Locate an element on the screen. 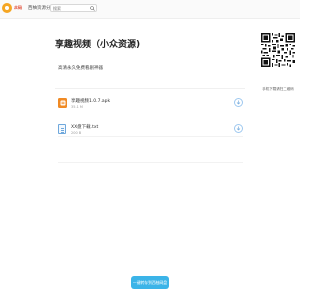  file-row: XX盘下载.txt 200 B is located at coordinates (150, 131).